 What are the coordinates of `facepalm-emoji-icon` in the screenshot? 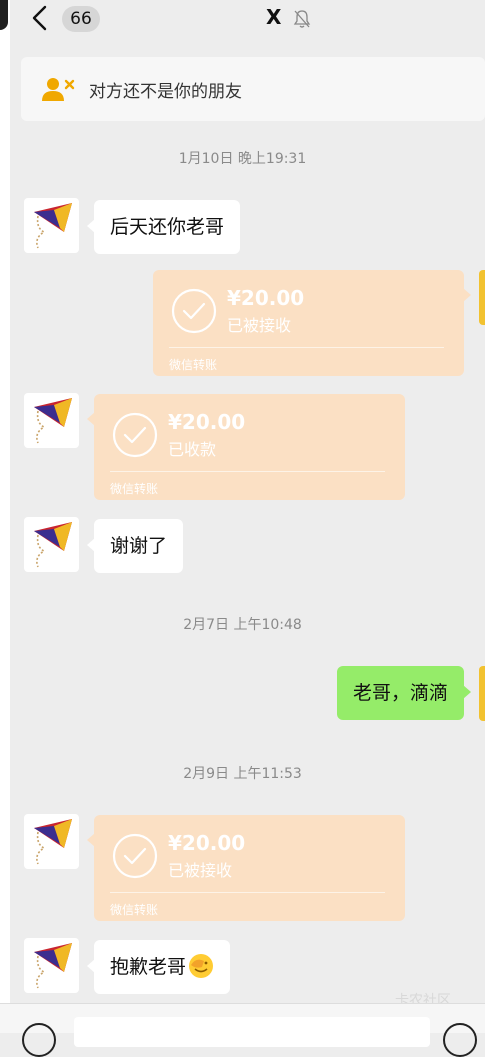 It's located at (201, 966).